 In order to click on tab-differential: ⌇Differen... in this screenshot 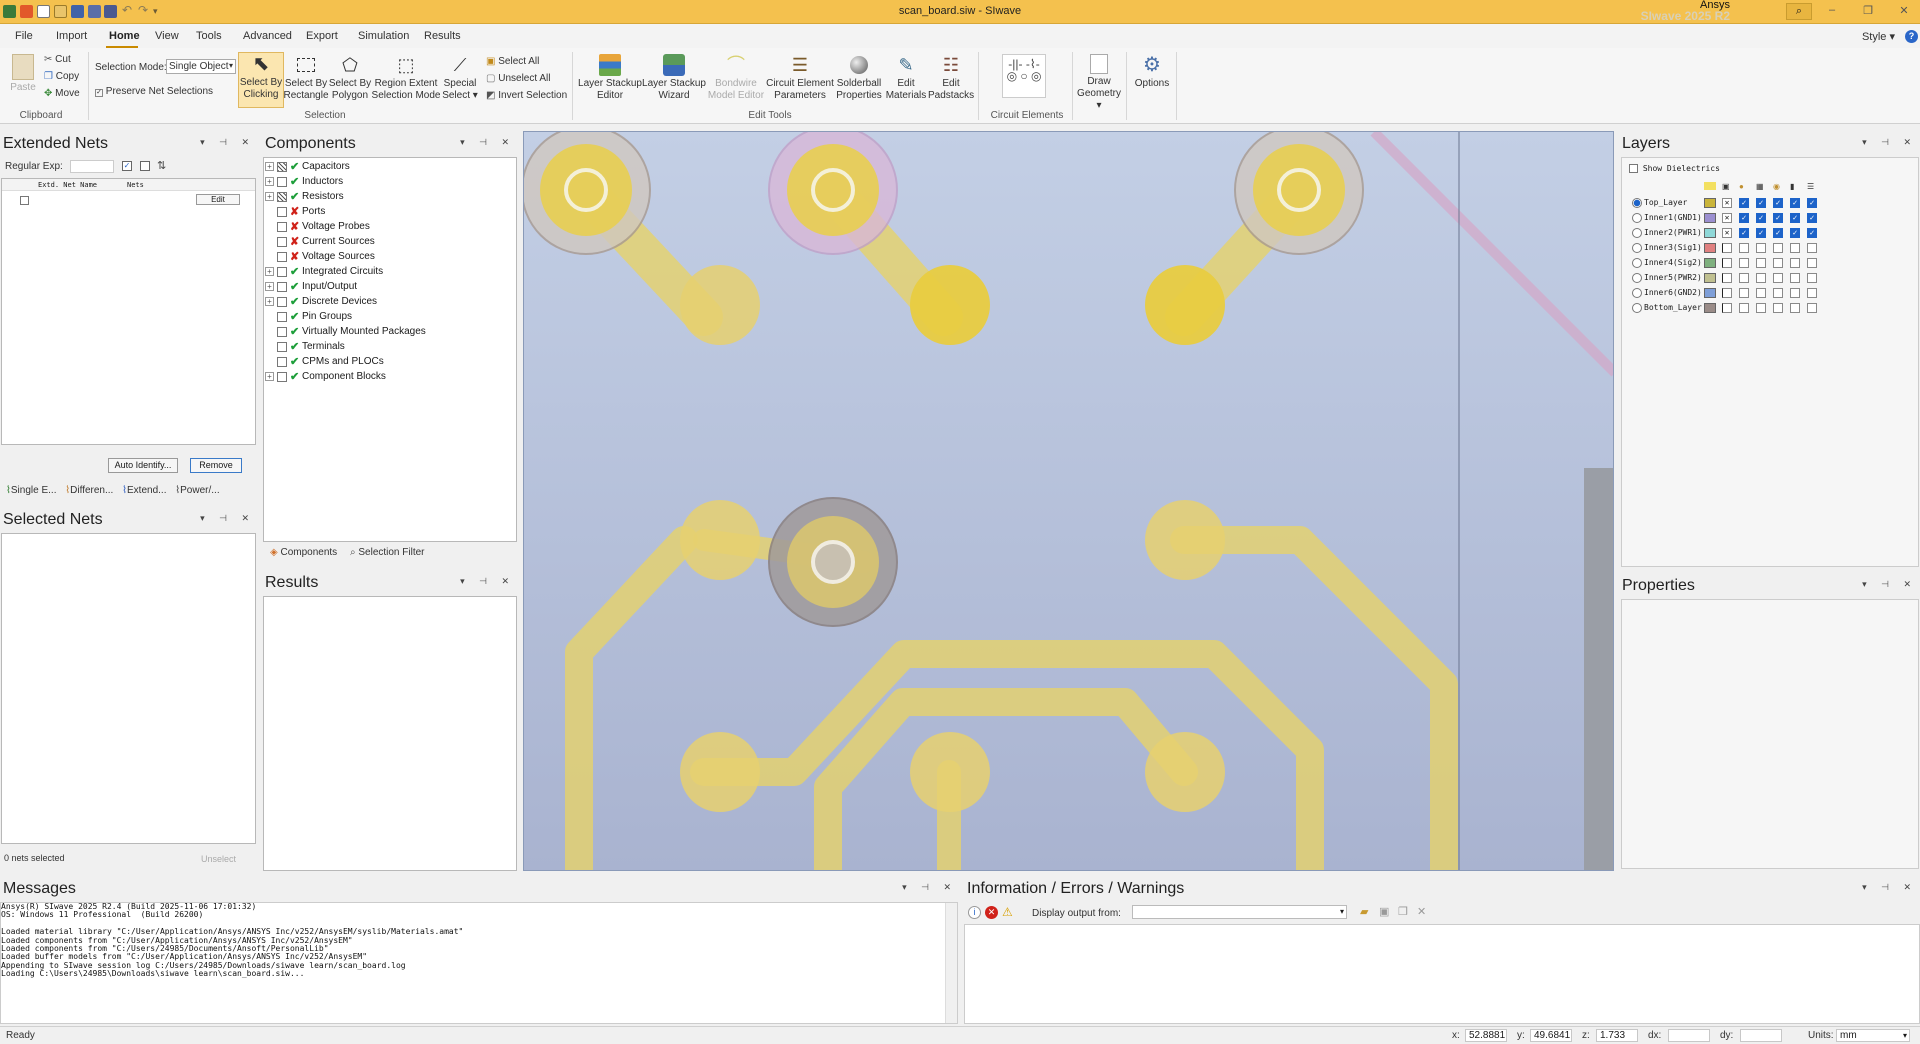, I will do `click(89, 490)`.